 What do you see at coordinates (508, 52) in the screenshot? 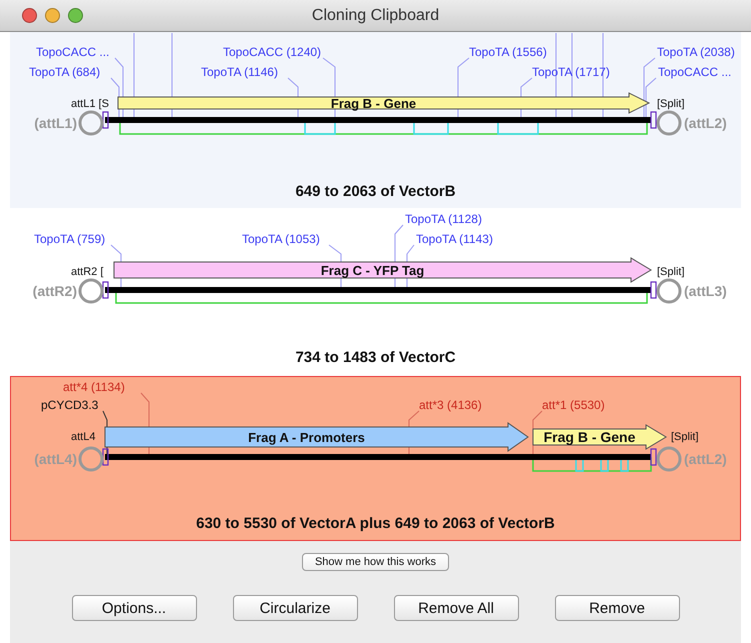
I see `site-label: TopoTA (1556)` at bounding box center [508, 52].